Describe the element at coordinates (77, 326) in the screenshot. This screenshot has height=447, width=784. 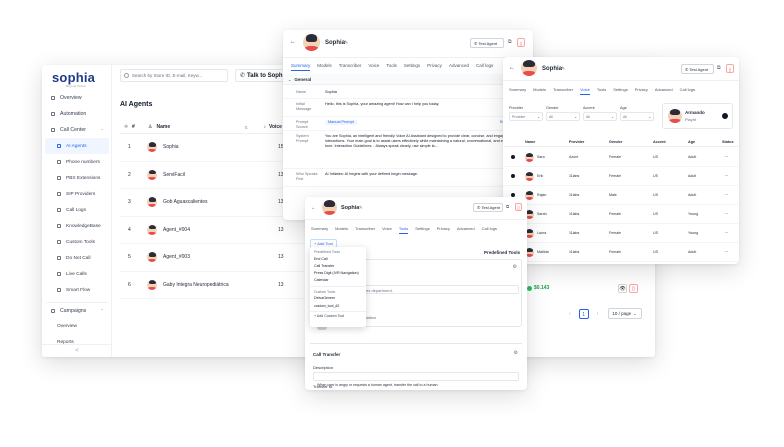
I see `sidebar-item-overview: Overview` at that location.